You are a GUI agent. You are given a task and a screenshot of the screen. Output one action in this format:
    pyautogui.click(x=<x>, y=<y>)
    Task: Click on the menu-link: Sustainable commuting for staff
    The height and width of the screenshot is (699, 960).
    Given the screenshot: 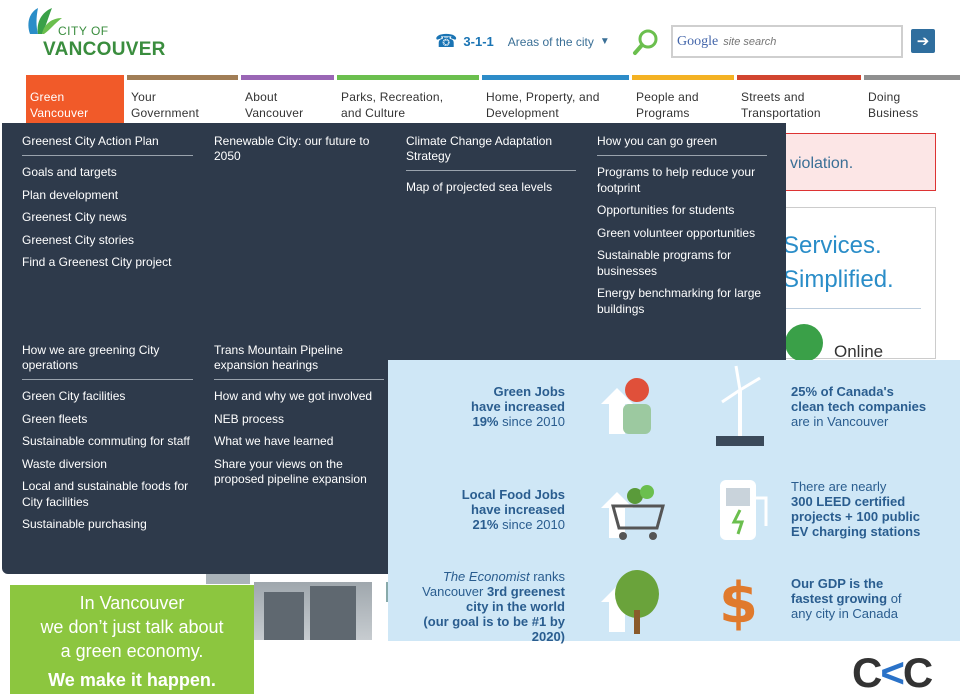 What is the action you would take?
    pyautogui.click(x=107, y=442)
    